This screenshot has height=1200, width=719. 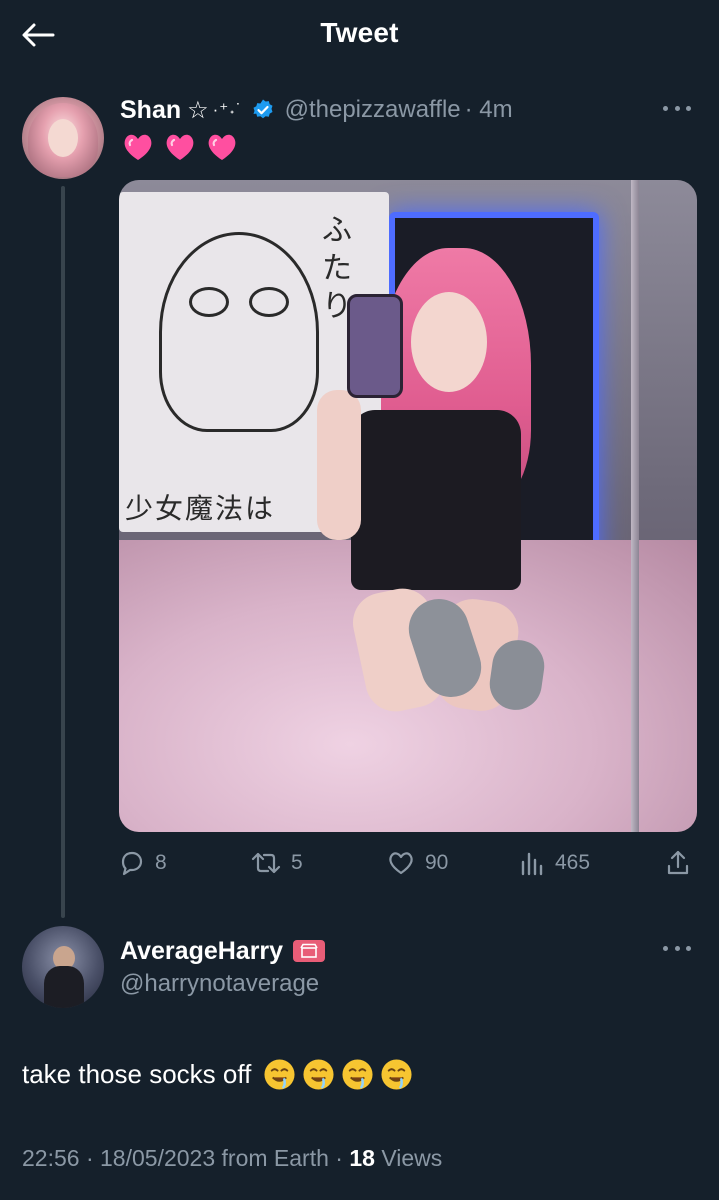 What do you see at coordinates (297, 862) in the screenshot?
I see `retweet-count: 5` at bounding box center [297, 862].